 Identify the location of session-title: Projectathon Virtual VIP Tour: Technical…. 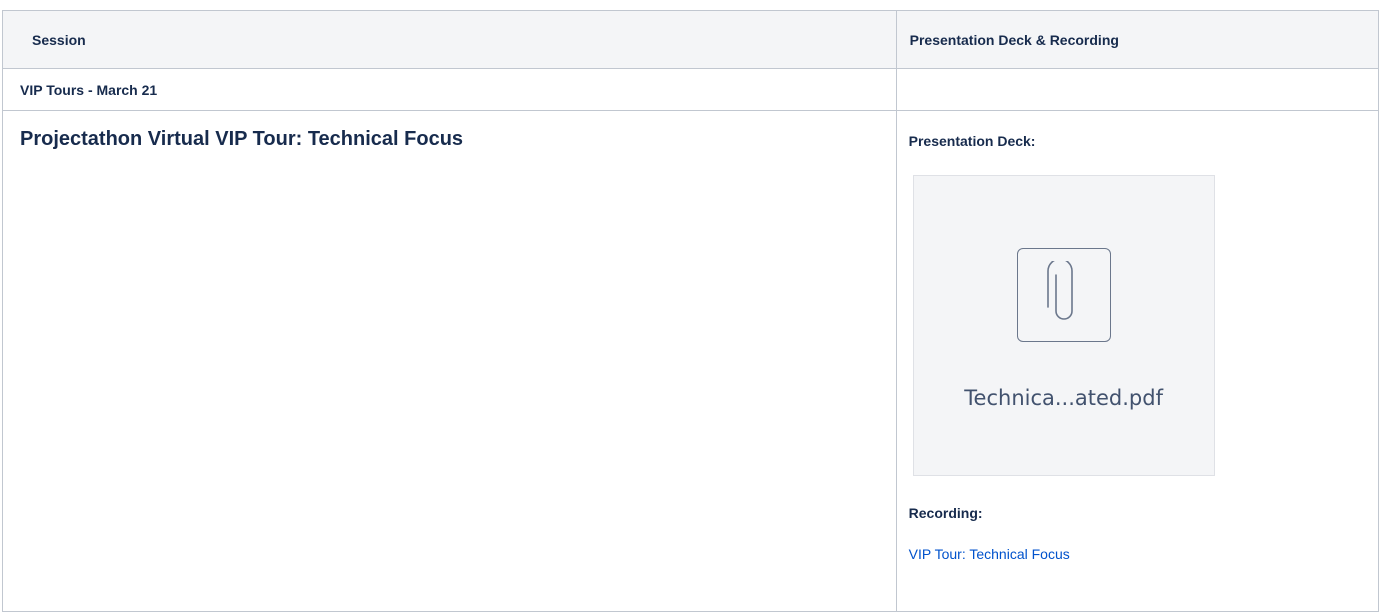
(242, 139).